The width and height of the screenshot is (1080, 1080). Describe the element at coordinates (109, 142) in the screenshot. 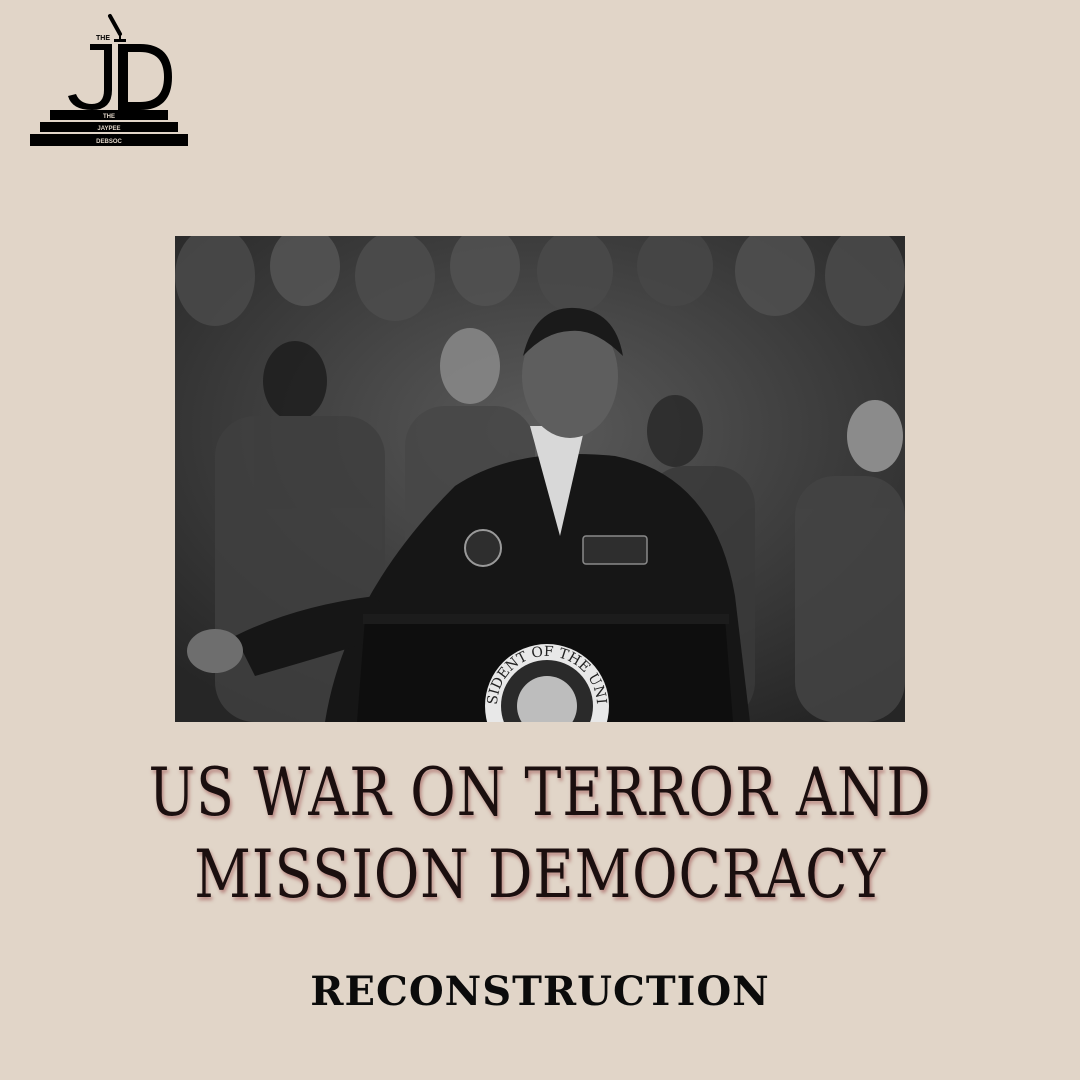

I see `logo-step-line-3: DEBSOC` at that location.